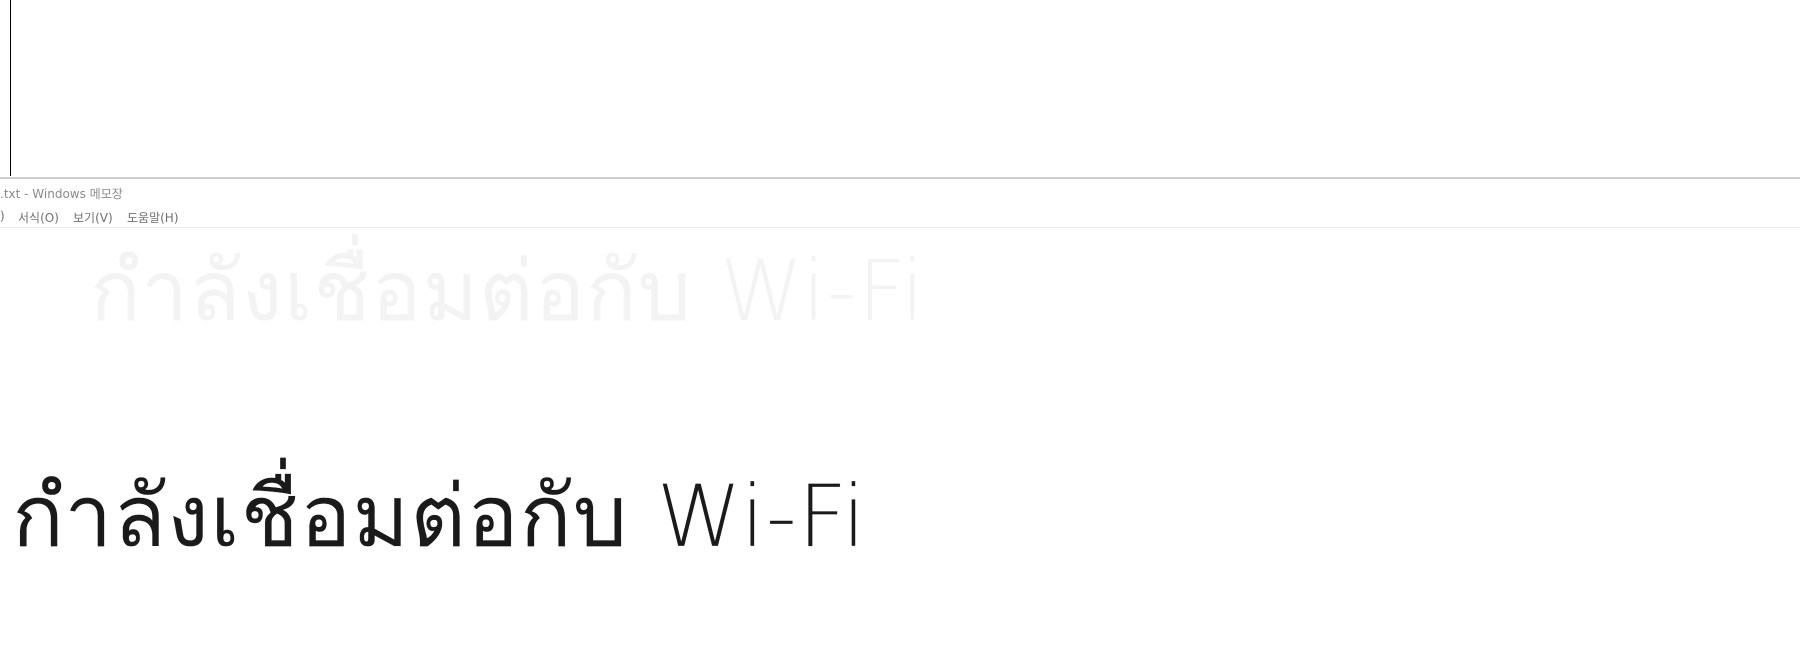 The image size is (1800, 660). Describe the element at coordinates (508, 291) in the screenshot. I see `ghost-overlay-text: กำลังเชื่อมต่อกับ Wi-Fi` at that location.